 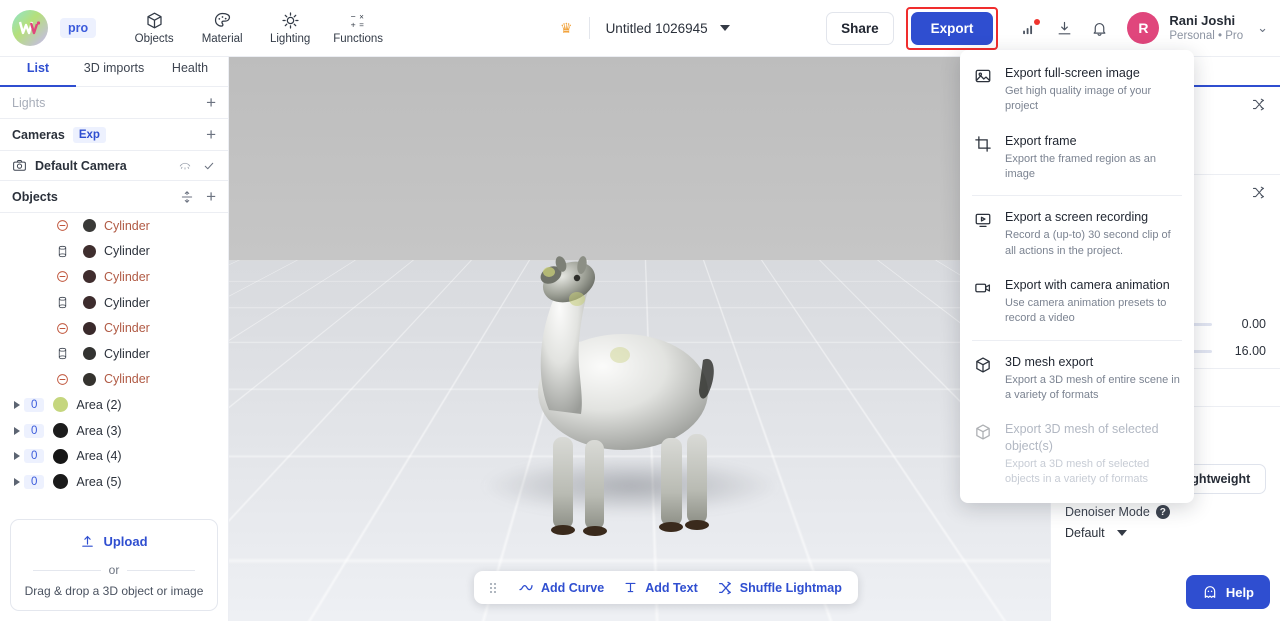 I want to click on functions-icon: − × + =, so click(x=357, y=21).